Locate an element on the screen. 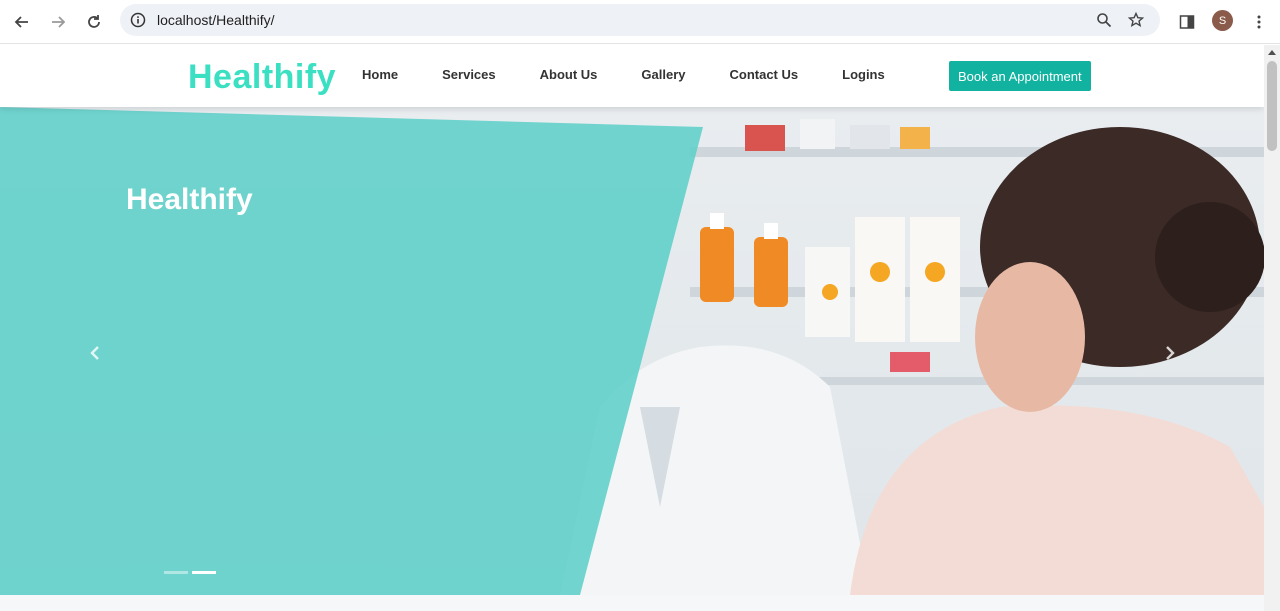  chevron-right-icon is located at coordinates (1170, 353).